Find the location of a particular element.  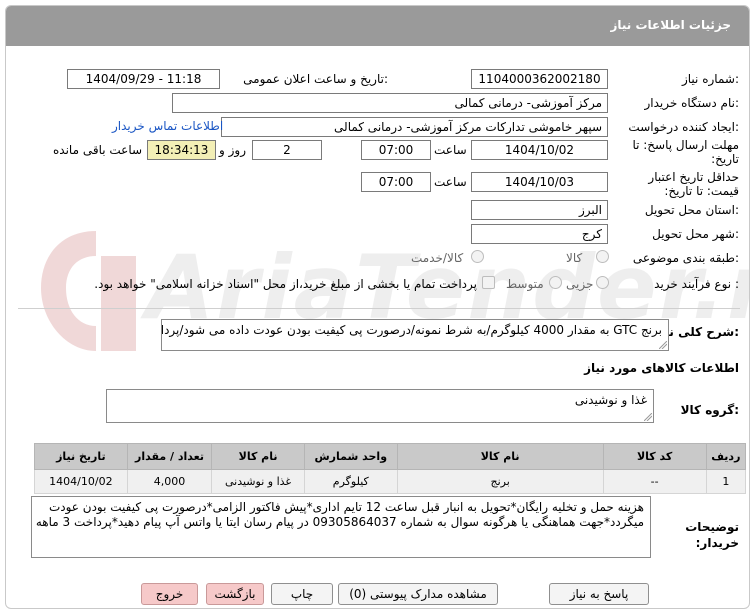

category-radio-goods is located at coordinates (602, 256).